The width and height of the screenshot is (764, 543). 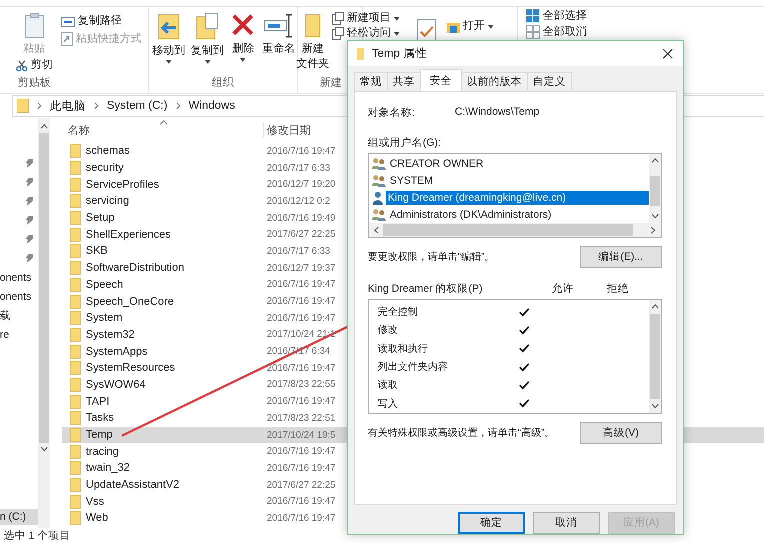 I want to click on modified-date: 2017/10/24 19:5, so click(x=301, y=435).